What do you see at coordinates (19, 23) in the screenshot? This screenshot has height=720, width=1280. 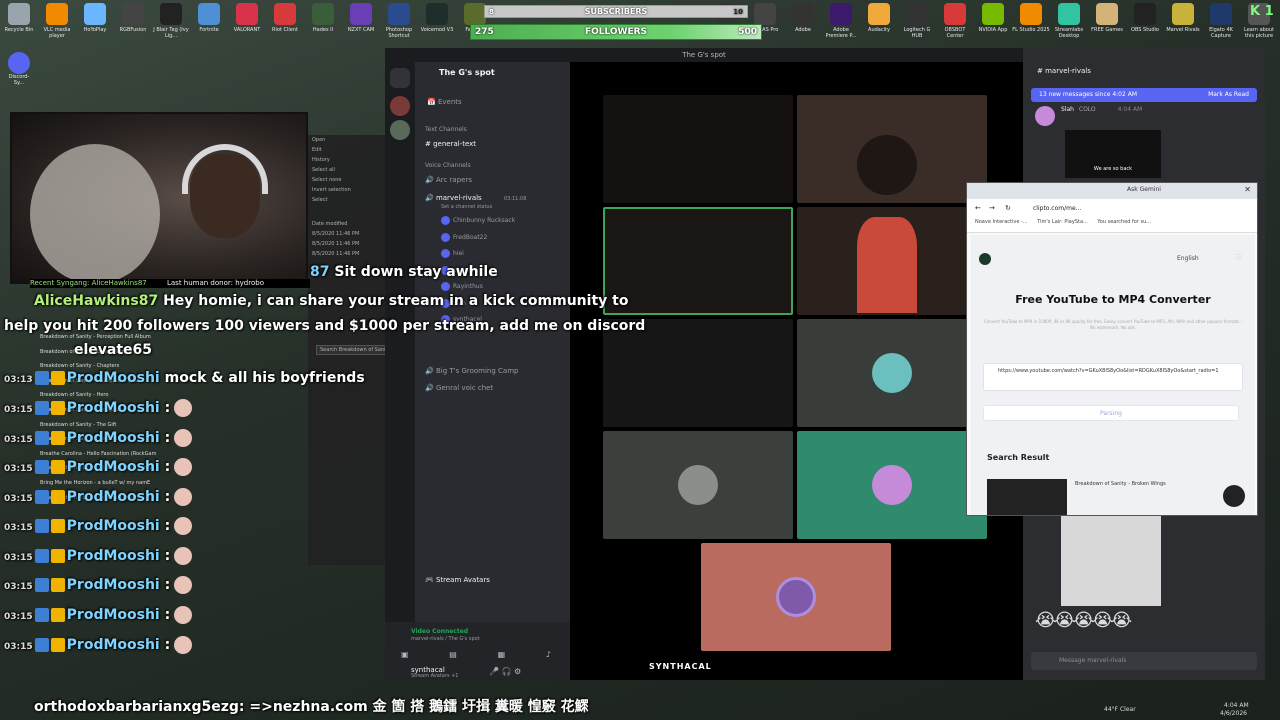 I see `desktop-icon: Recycle Bin` at bounding box center [19, 23].